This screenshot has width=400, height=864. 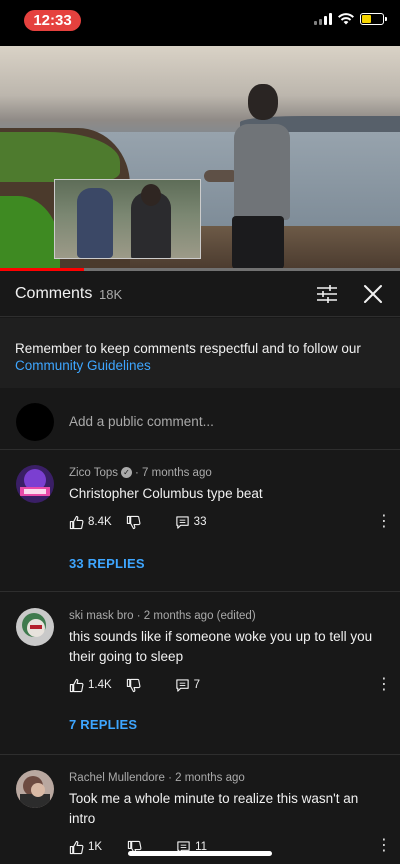 I want to click on comments-header: Comments 18K, so click(x=200, y=294).